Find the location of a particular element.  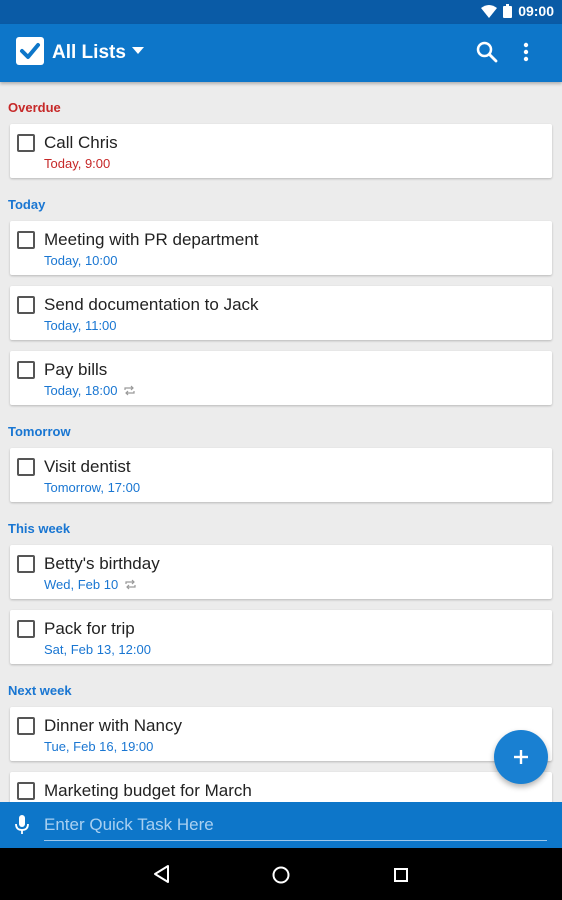

task-due: Today, 18:00 is located at coordinates (90, 390).